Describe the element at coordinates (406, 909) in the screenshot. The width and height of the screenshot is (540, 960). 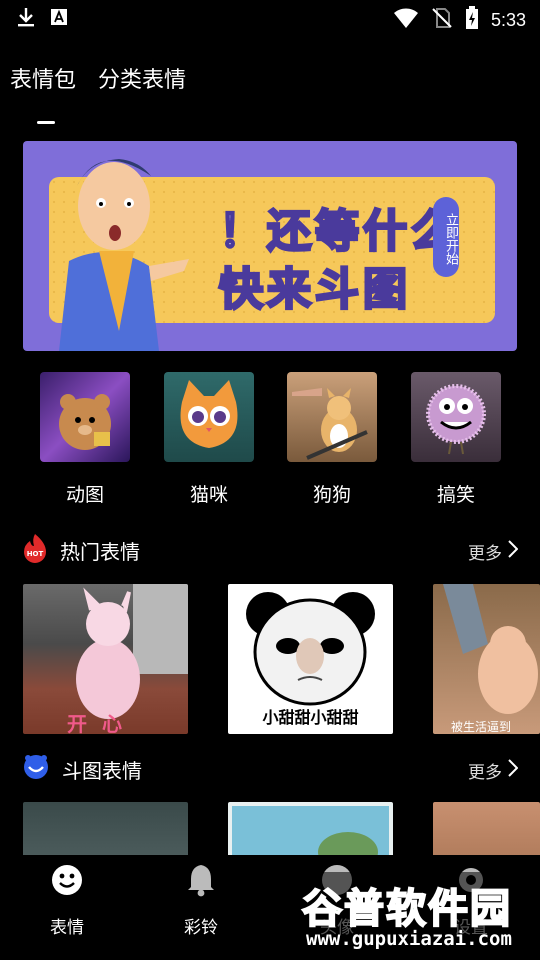
I see `watermark-title: 谷普软件园` at that location.